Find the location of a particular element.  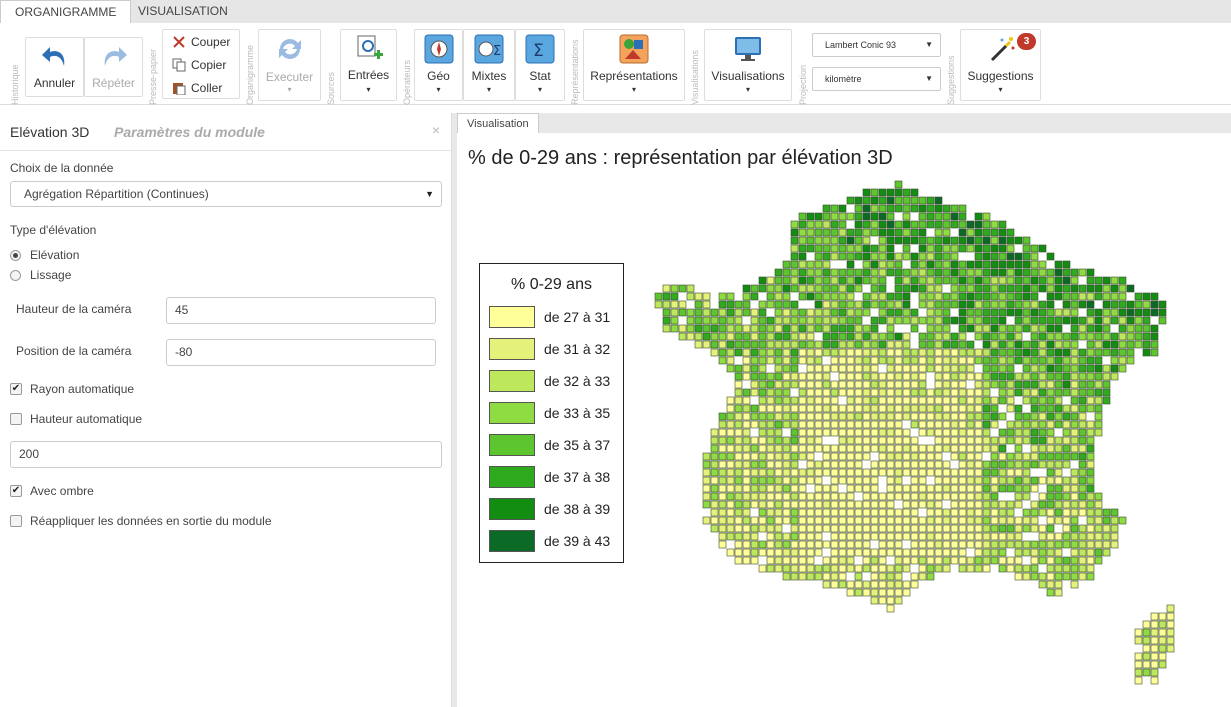

radio-elevation-label: Elévation is located at coordinates (55, 255).